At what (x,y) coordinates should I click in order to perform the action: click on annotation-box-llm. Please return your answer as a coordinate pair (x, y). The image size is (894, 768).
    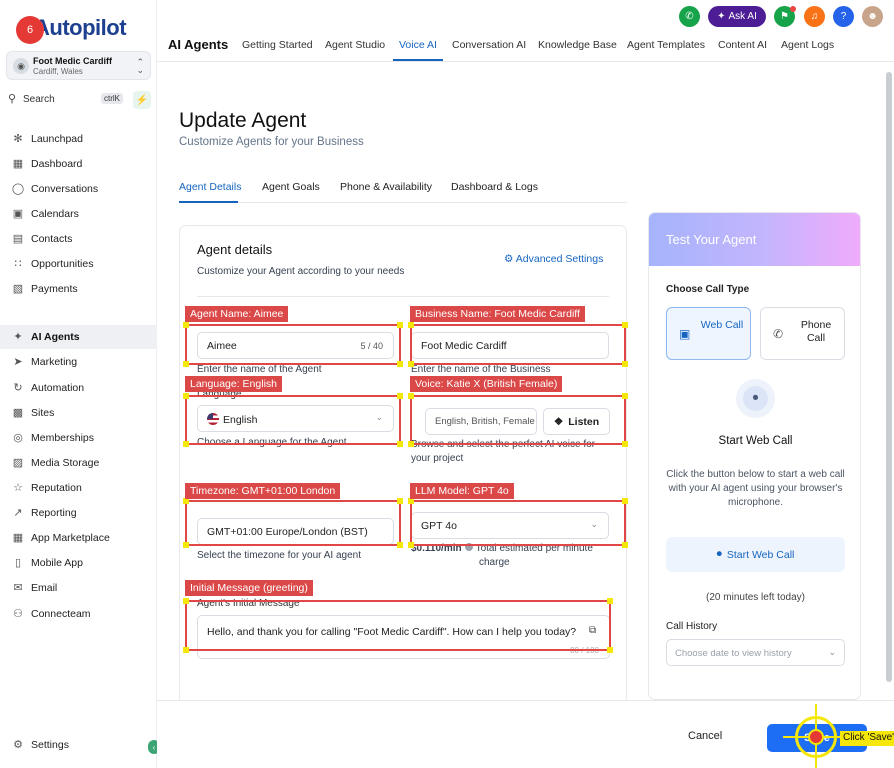
    Looking at the image, I should click on (518, 523).